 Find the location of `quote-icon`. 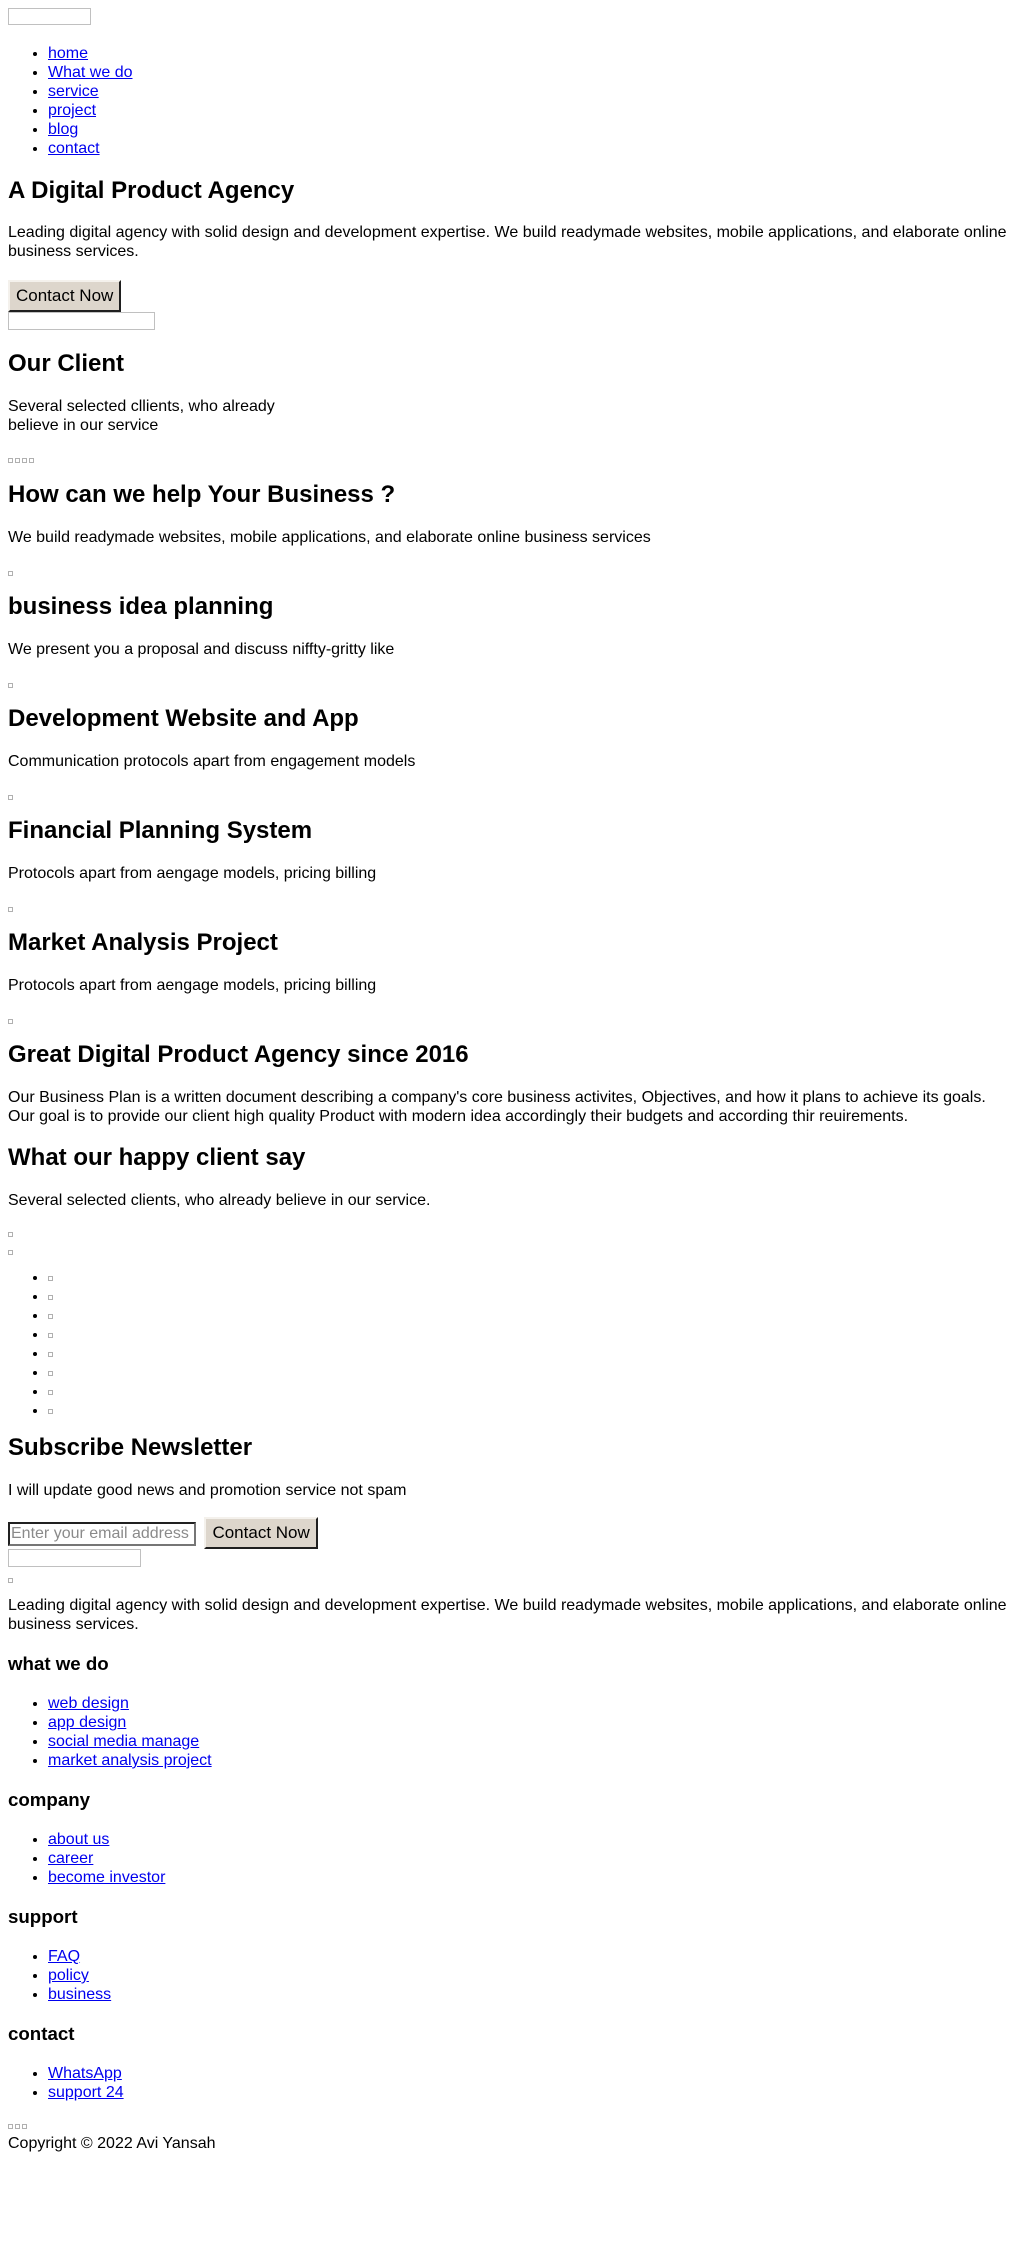

quote-icon is located at coordinates (10, 1234).